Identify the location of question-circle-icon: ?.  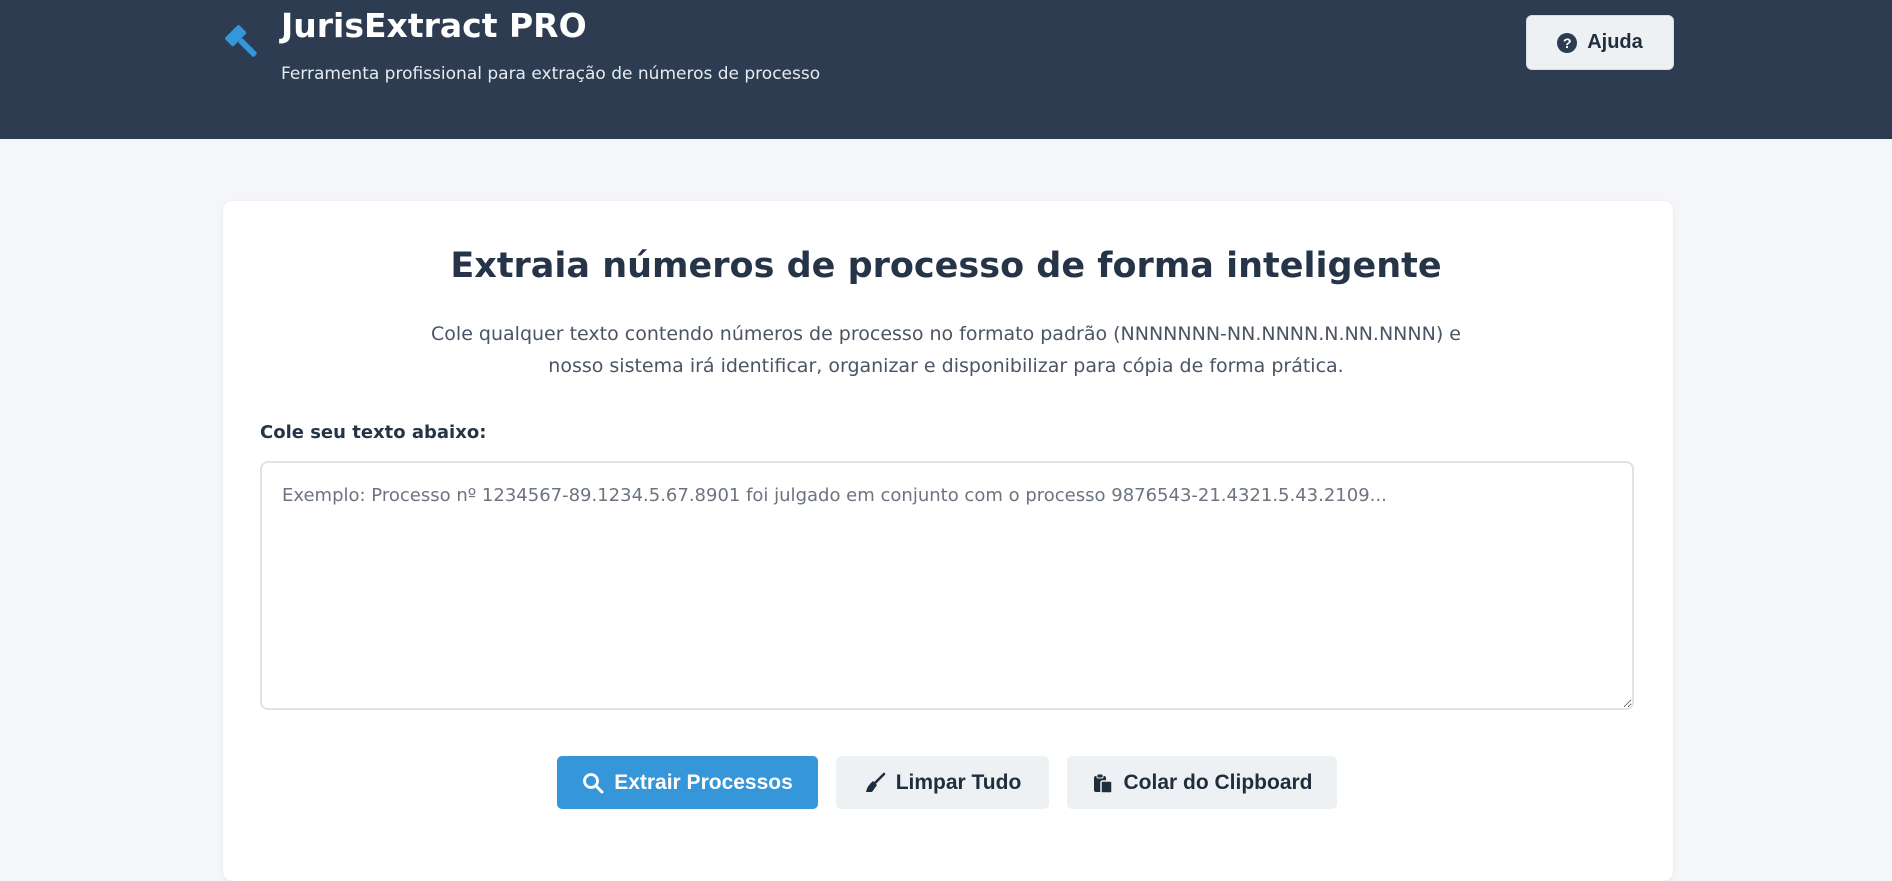
(1567, 42).